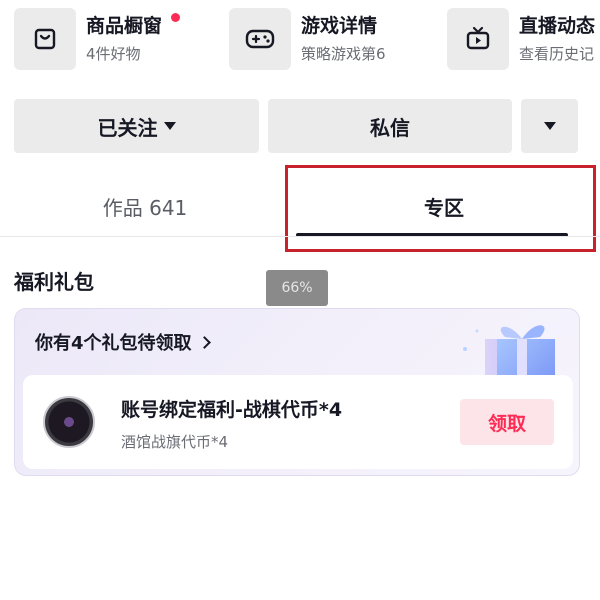 The height and width of the screenshot is (600, 600). What do you see at coordinates (297, 288) in the screenshot?
I see `zoom-indicator: 66%` at bounding box center [297, 288].